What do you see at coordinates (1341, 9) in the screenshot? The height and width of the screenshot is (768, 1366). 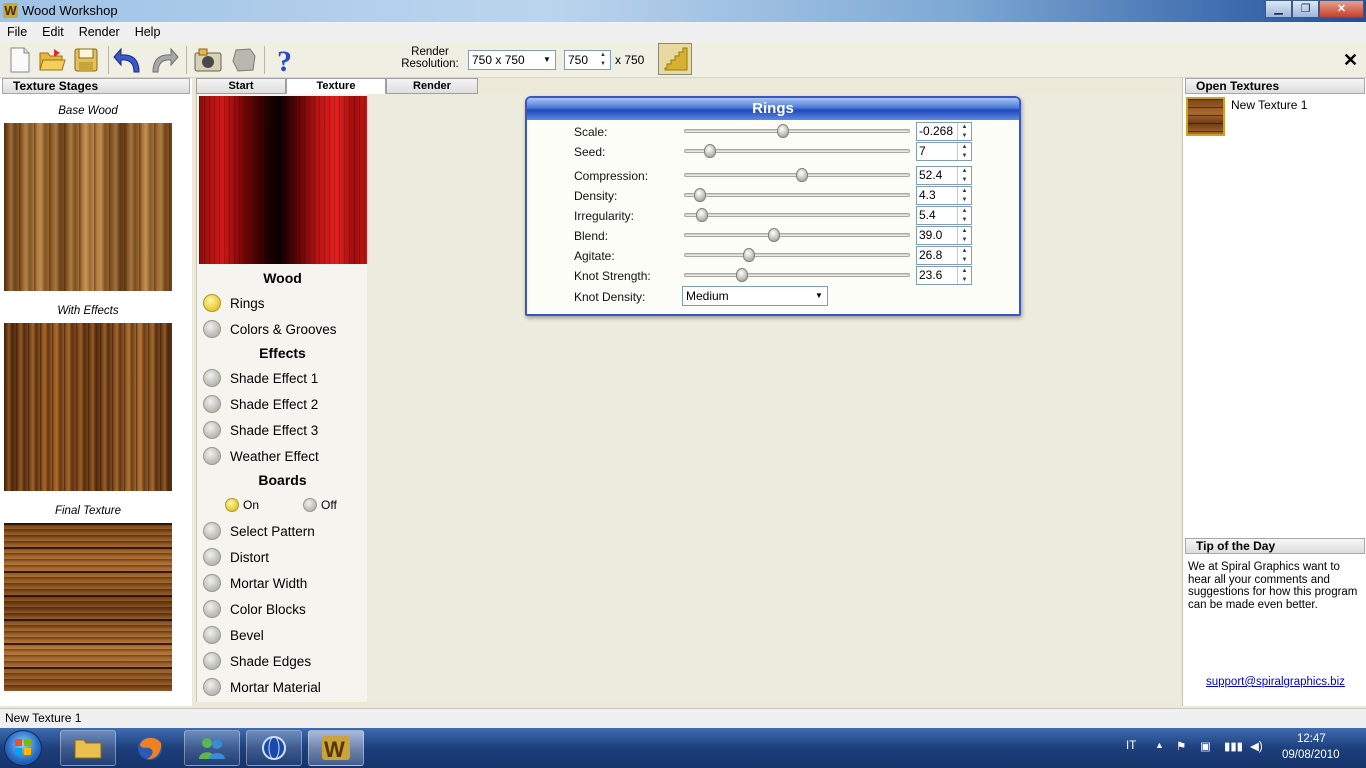 I see `close-window-icon: ✕` at bounding box center [1341, 9].